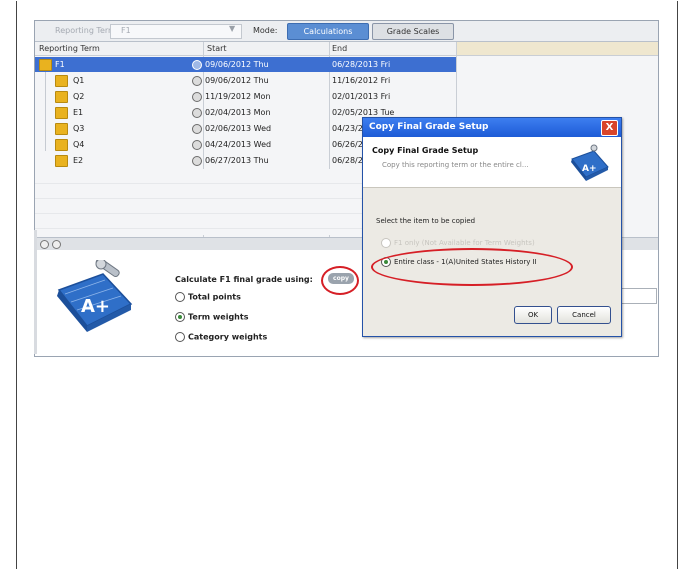 The image size is (678, 571). Describe the element at coordinates (328, 31) in the screenshot. I see `mode-calculations-button: Calculations` at that location.